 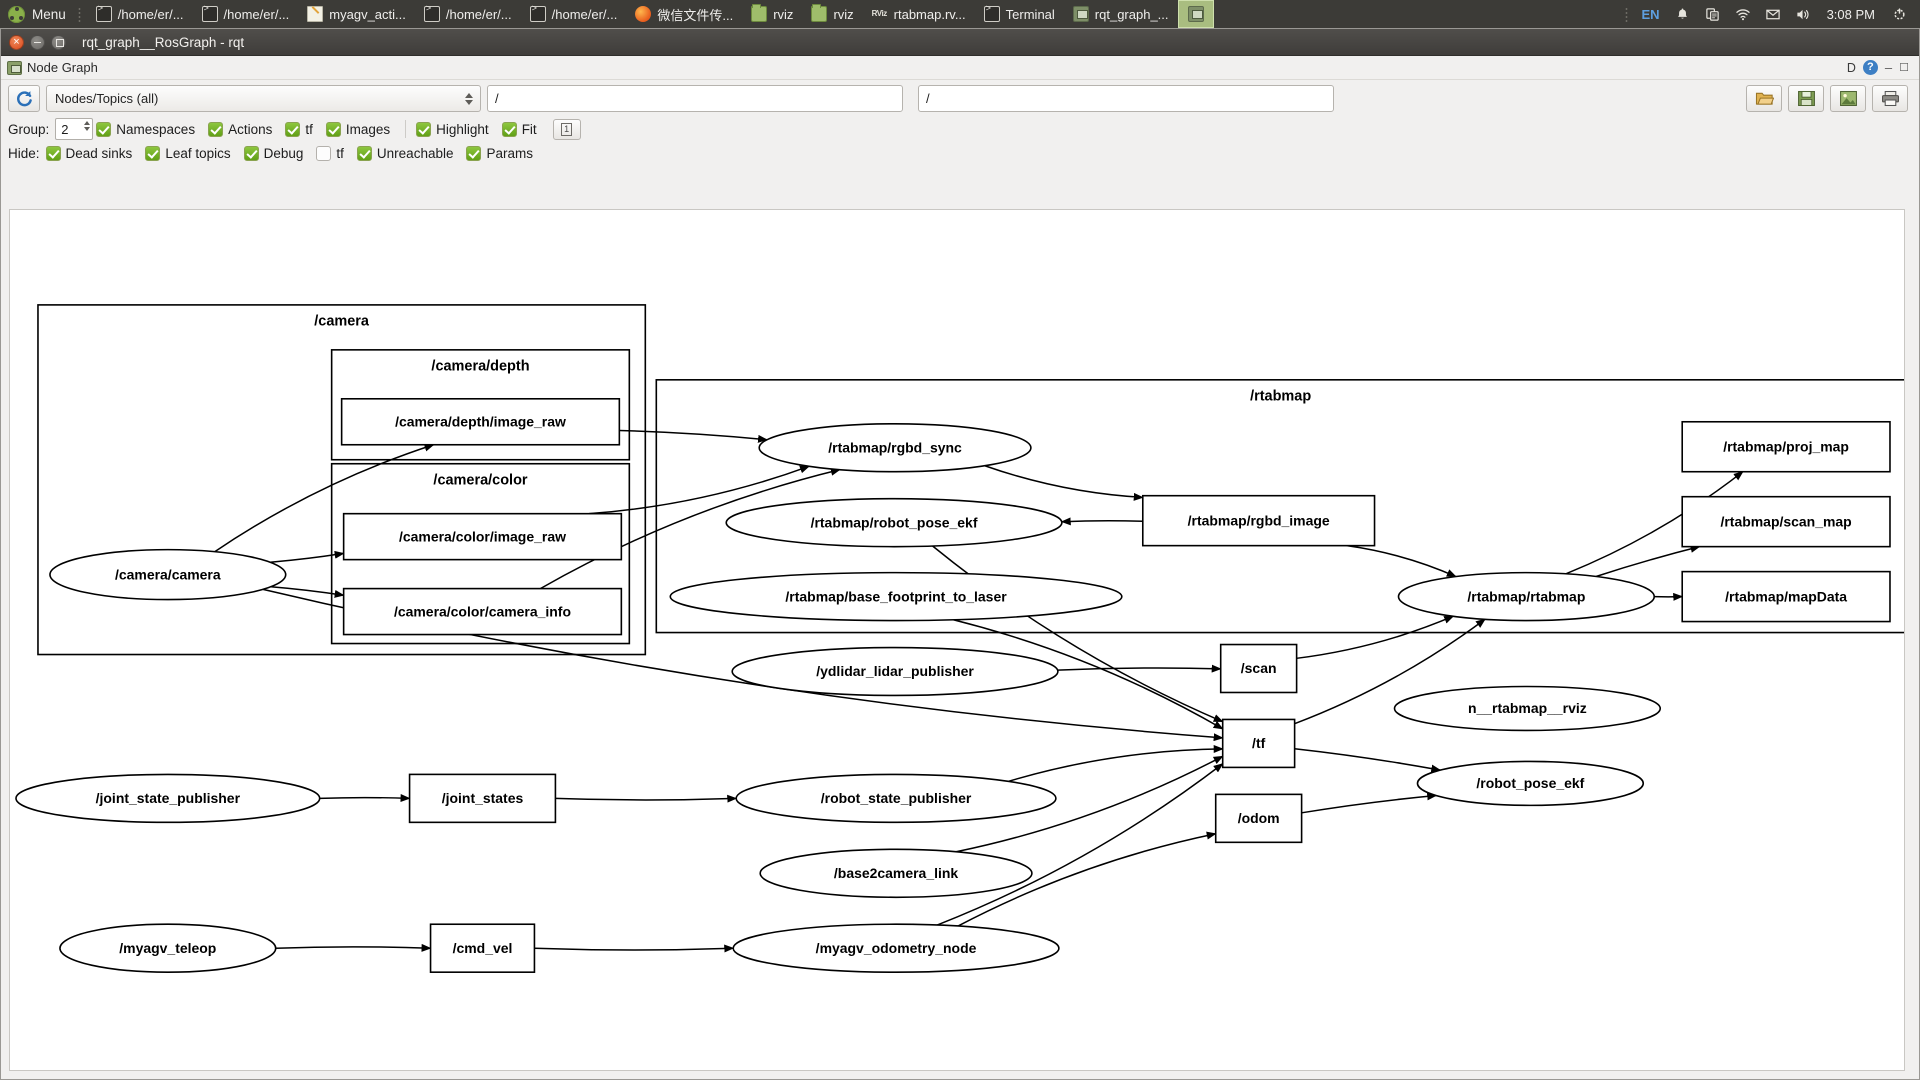 I want to click on checkbox-label: tf, so click(x=309, y=129).